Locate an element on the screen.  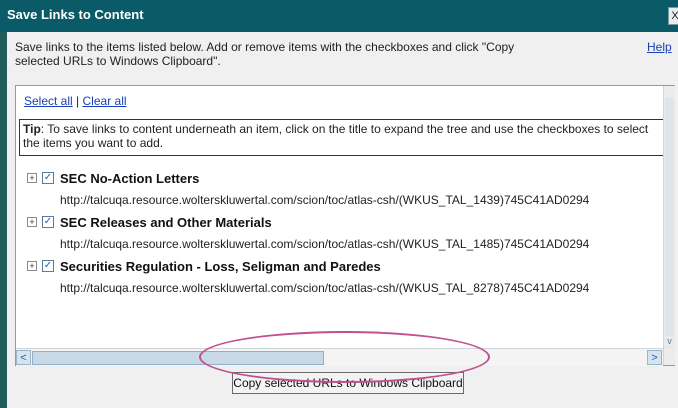
item-title: SEC No-Action Letters is located at coordinates (129, 178).